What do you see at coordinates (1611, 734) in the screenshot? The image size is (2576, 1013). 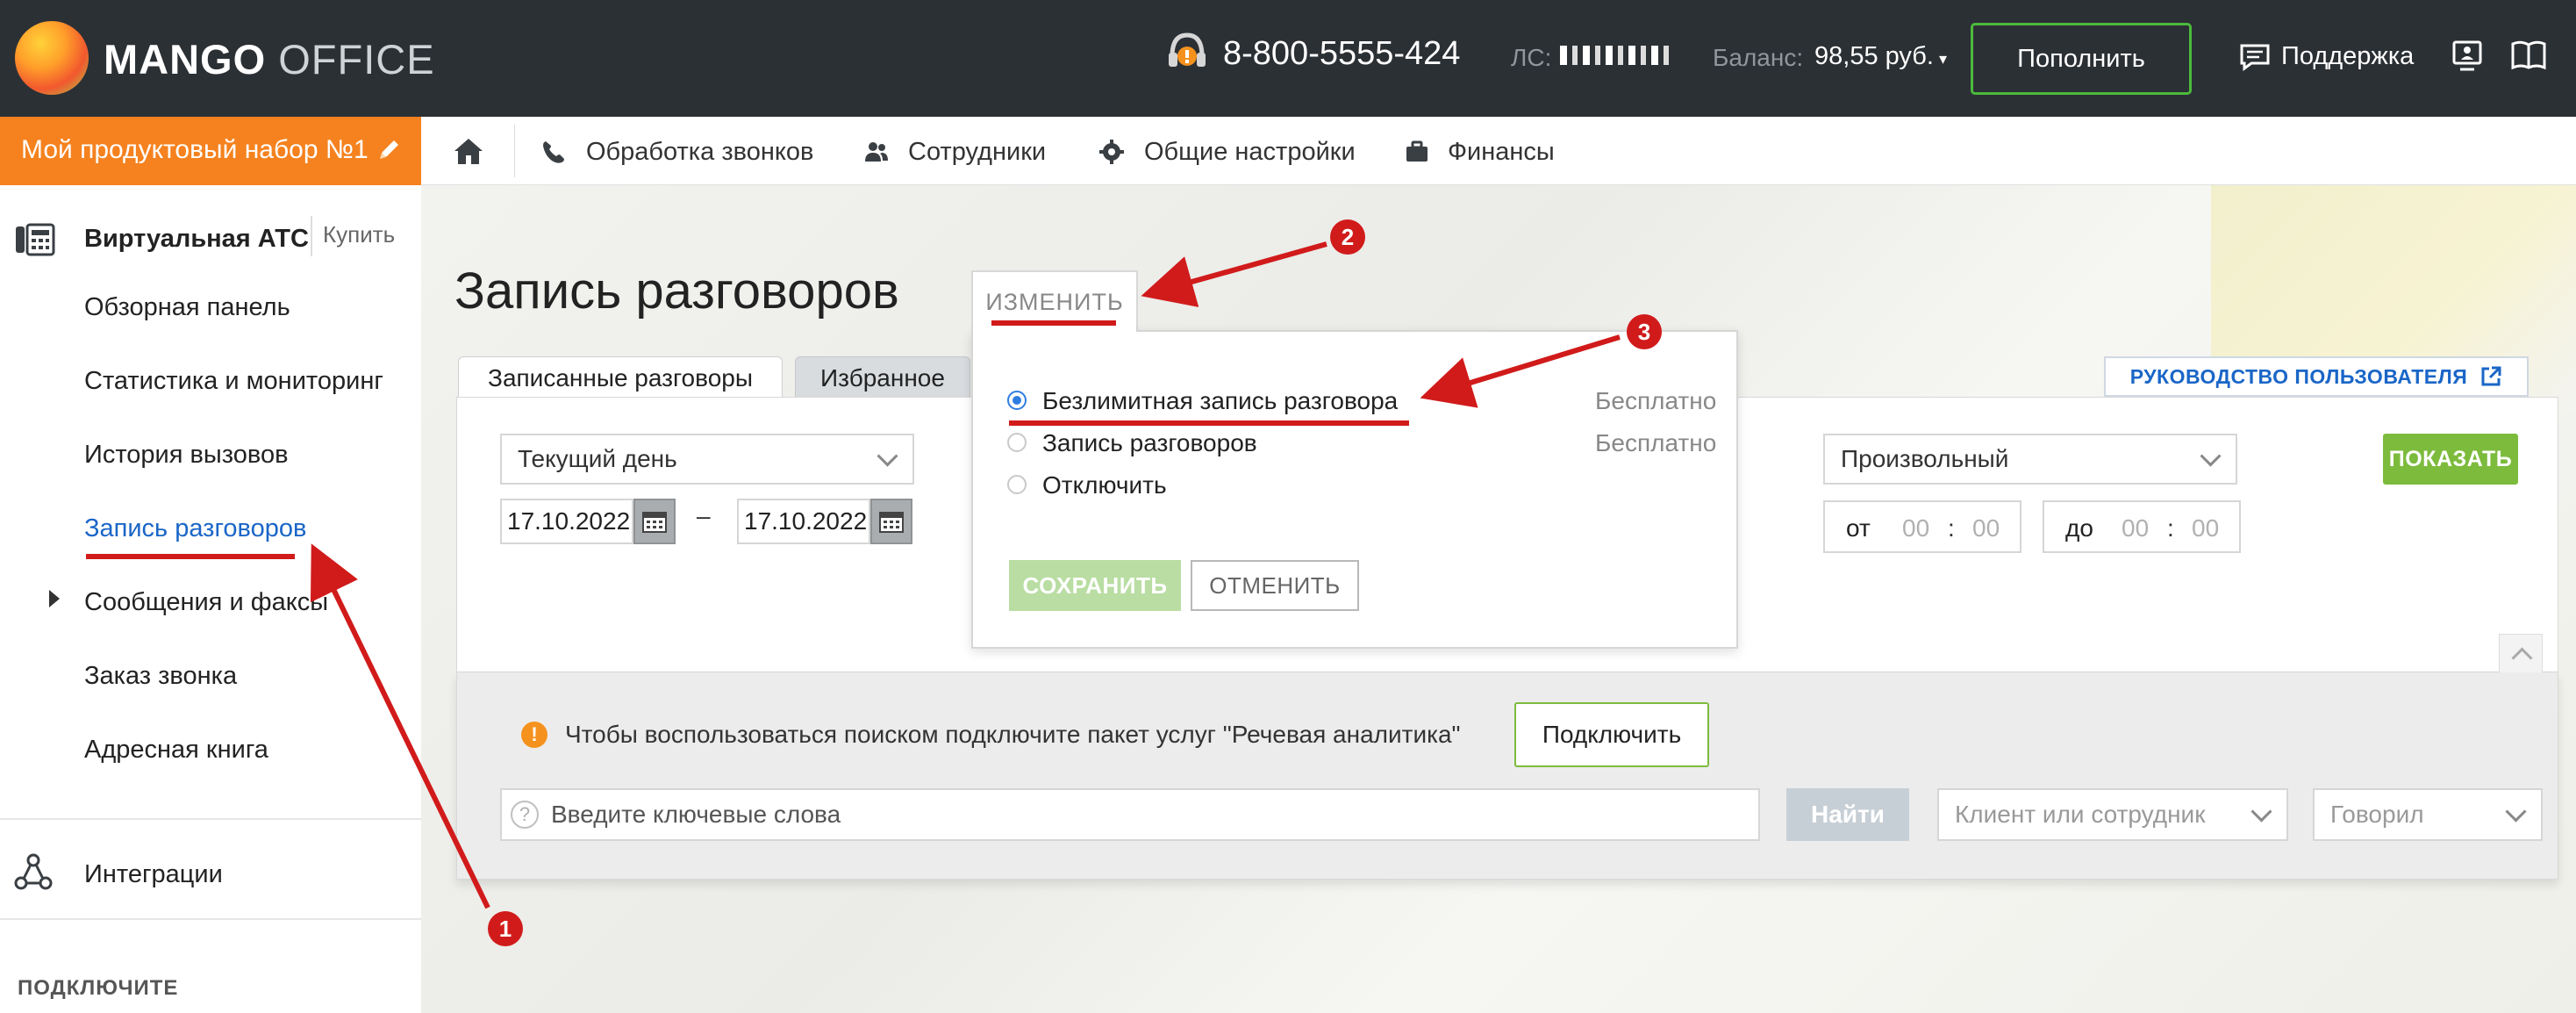 I see `connect-button: Подключить` at bounding box center [1611, 734].